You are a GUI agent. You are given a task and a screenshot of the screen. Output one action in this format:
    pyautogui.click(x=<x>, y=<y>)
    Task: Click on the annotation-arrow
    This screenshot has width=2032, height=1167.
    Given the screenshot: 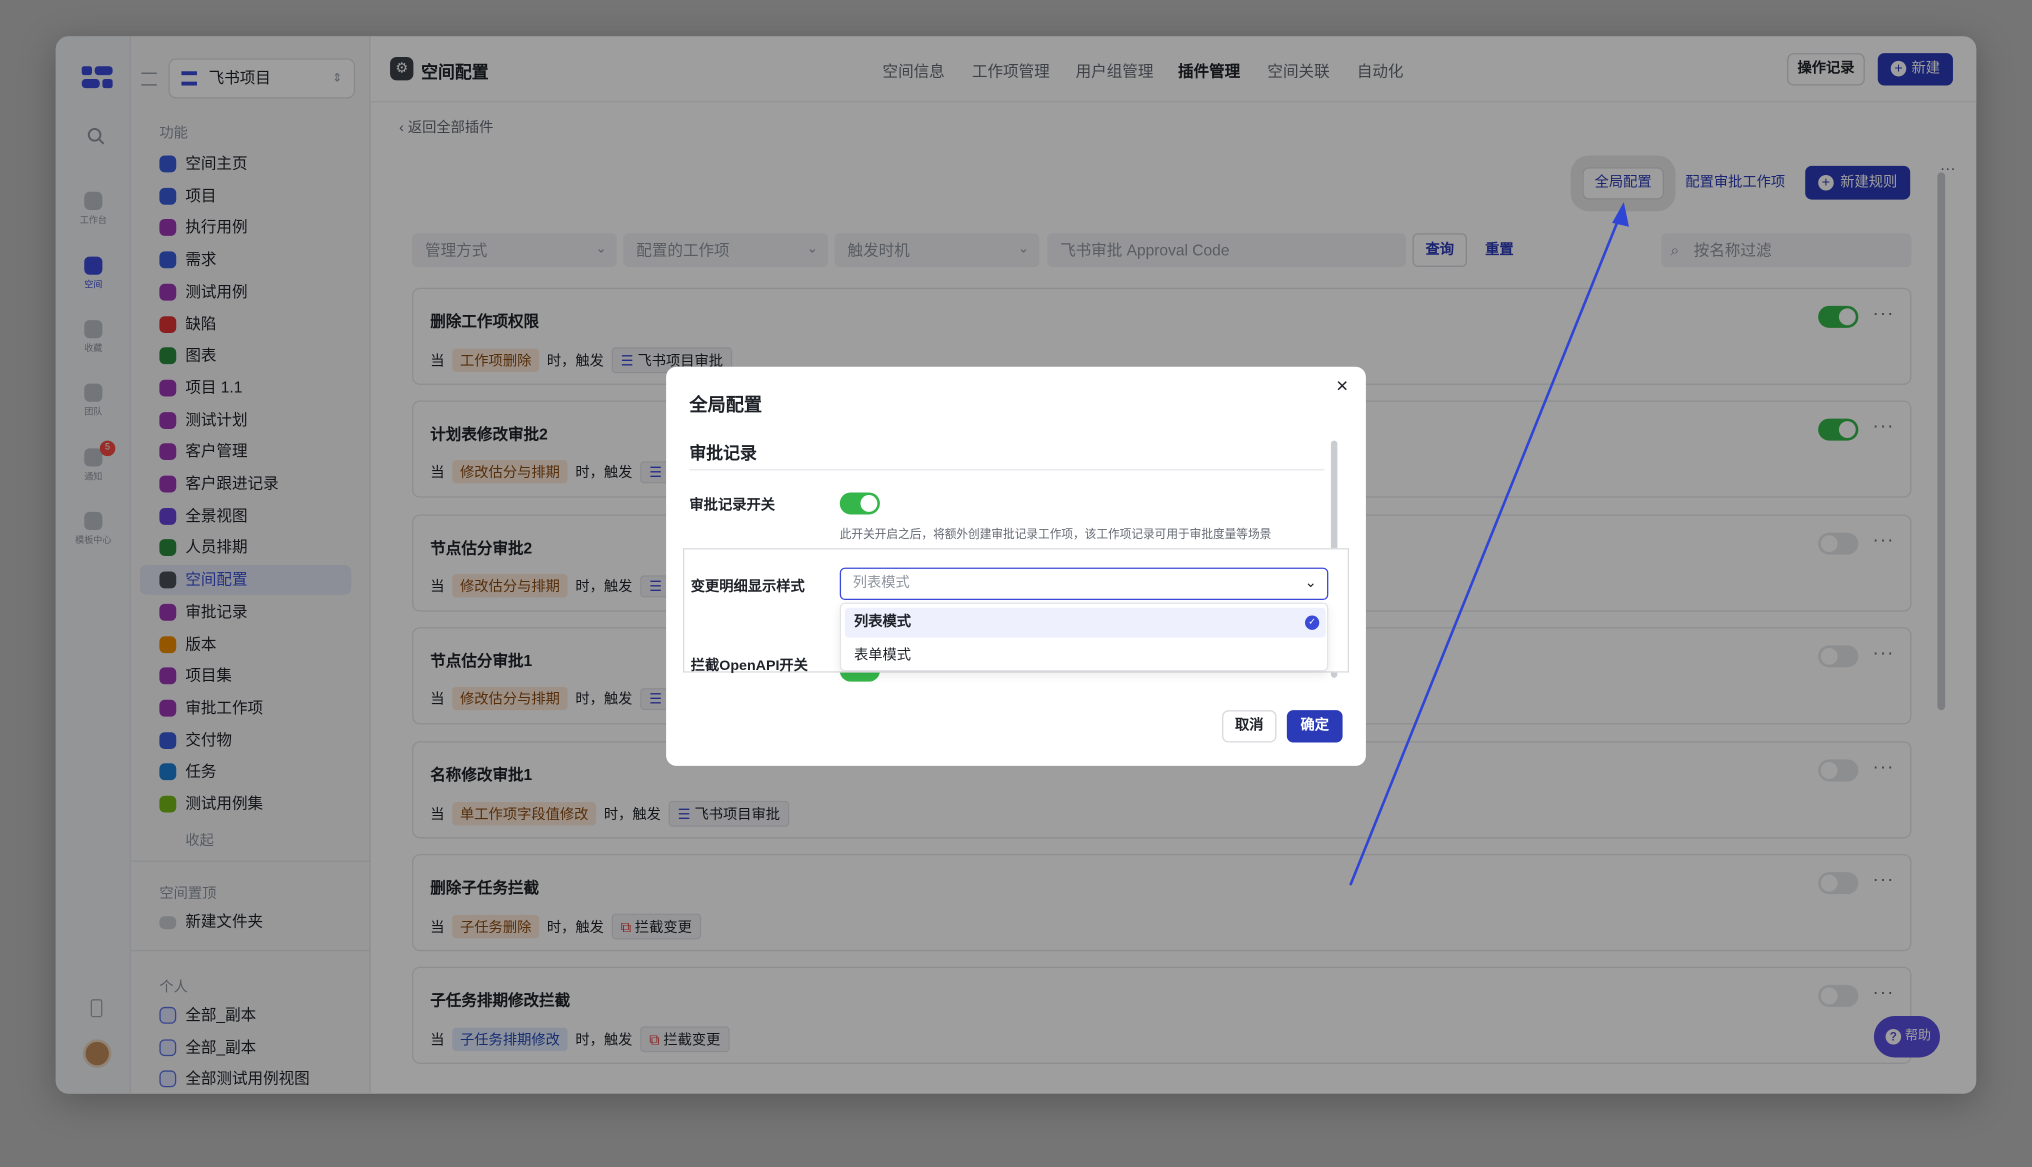 What is the action you would take?
    pyautogui.click(x=1489, y=544)
    